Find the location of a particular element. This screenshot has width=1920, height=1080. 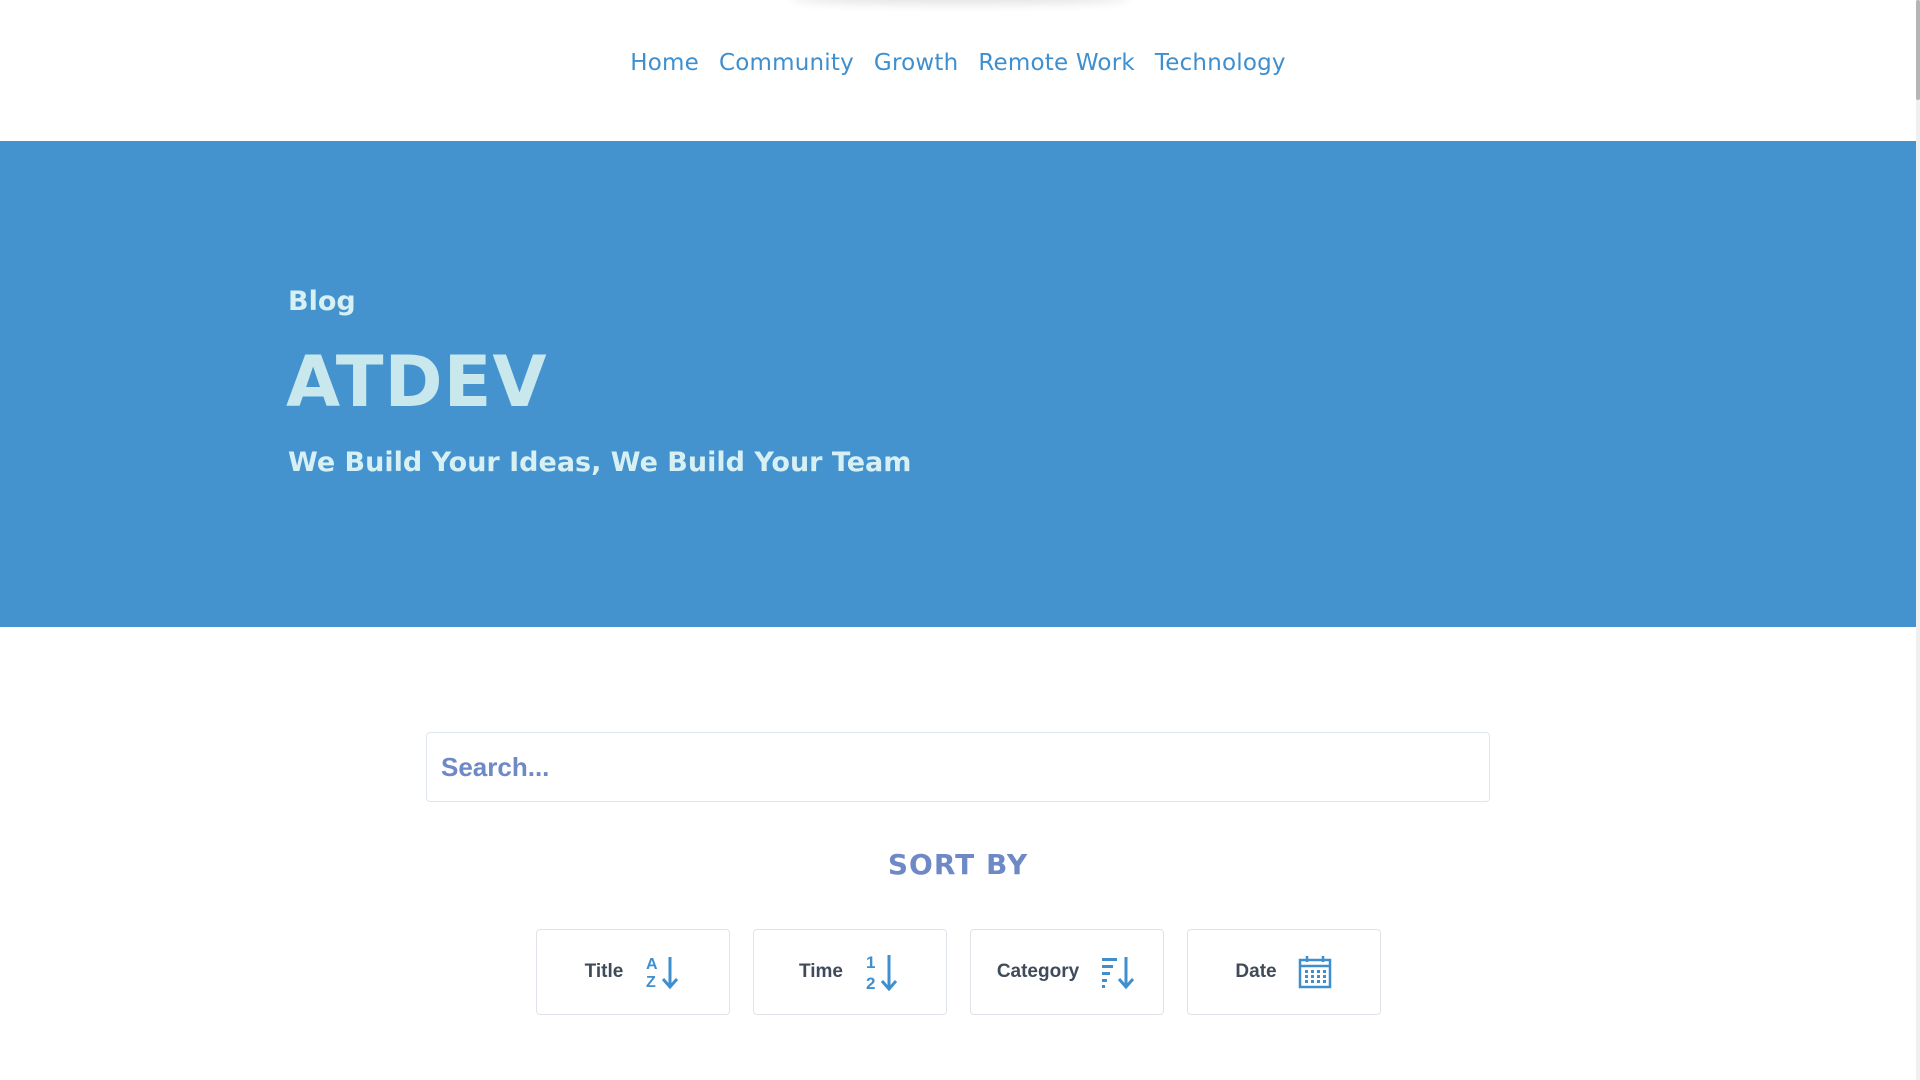

nav-link-growth: Growth is located at coordinates (916, 63).